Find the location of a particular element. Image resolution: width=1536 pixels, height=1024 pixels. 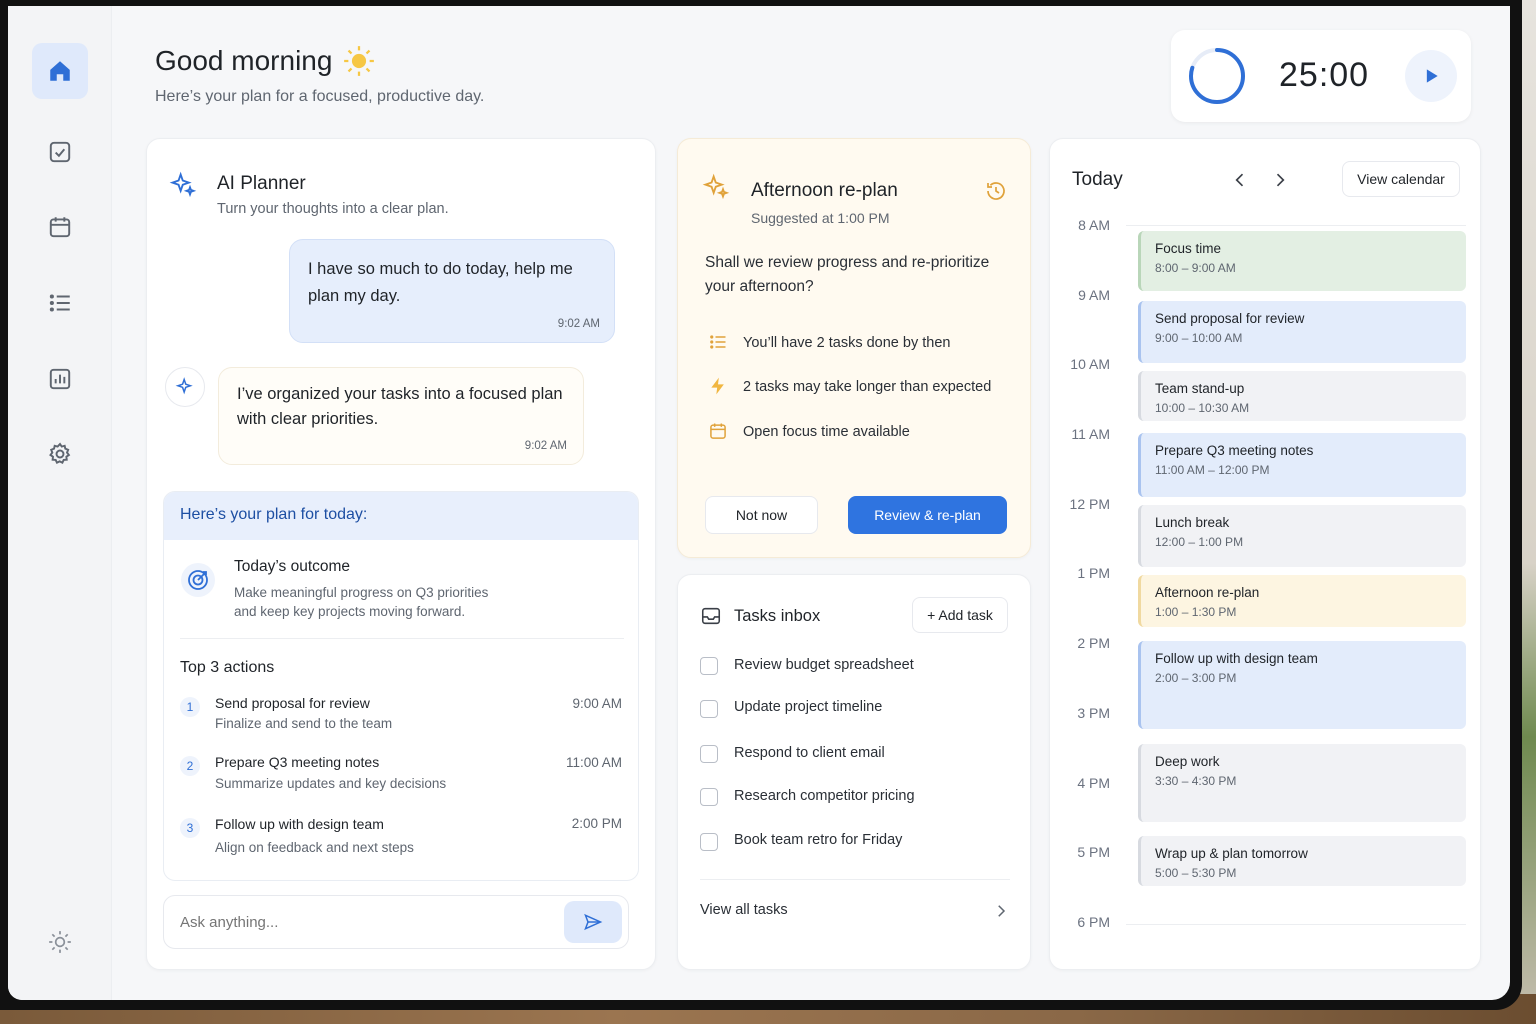

hour-label: 11 AM is located at coordinates (1090, 434).